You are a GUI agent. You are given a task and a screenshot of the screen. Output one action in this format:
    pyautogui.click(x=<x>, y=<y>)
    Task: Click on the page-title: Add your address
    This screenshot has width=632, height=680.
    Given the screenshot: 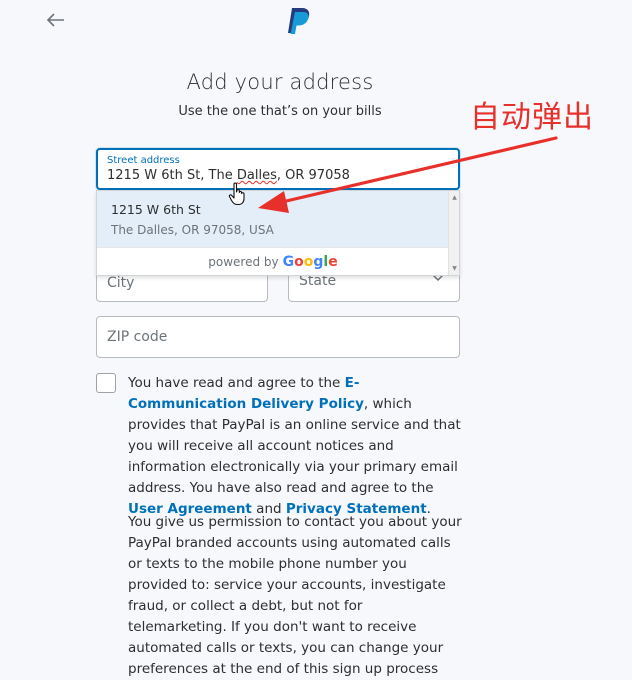 What is the action you would take?
    pyautogui.click(x=280, y=82)
    